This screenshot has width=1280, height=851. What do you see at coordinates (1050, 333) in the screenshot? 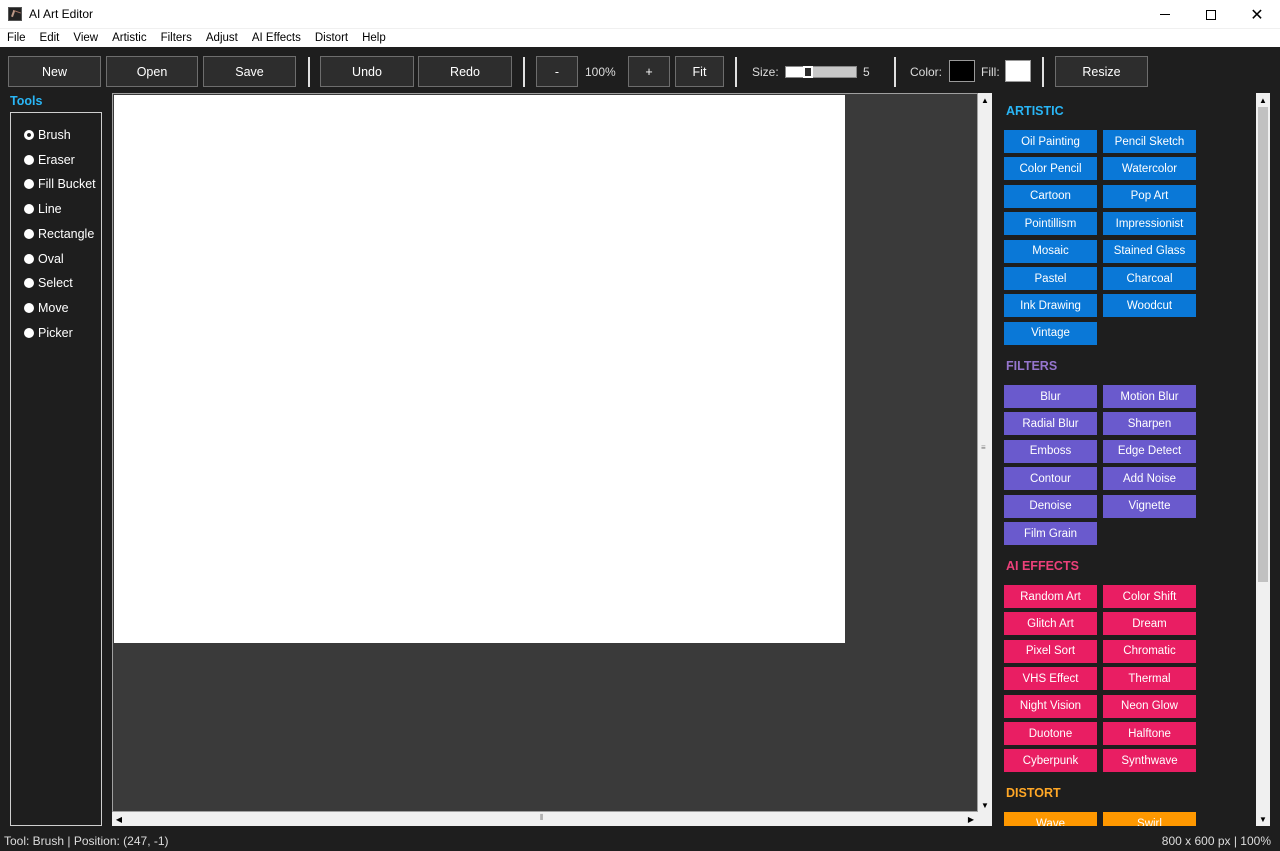
I see `effect-button-vintage: Vintage` at bounding box center [1050, 333].